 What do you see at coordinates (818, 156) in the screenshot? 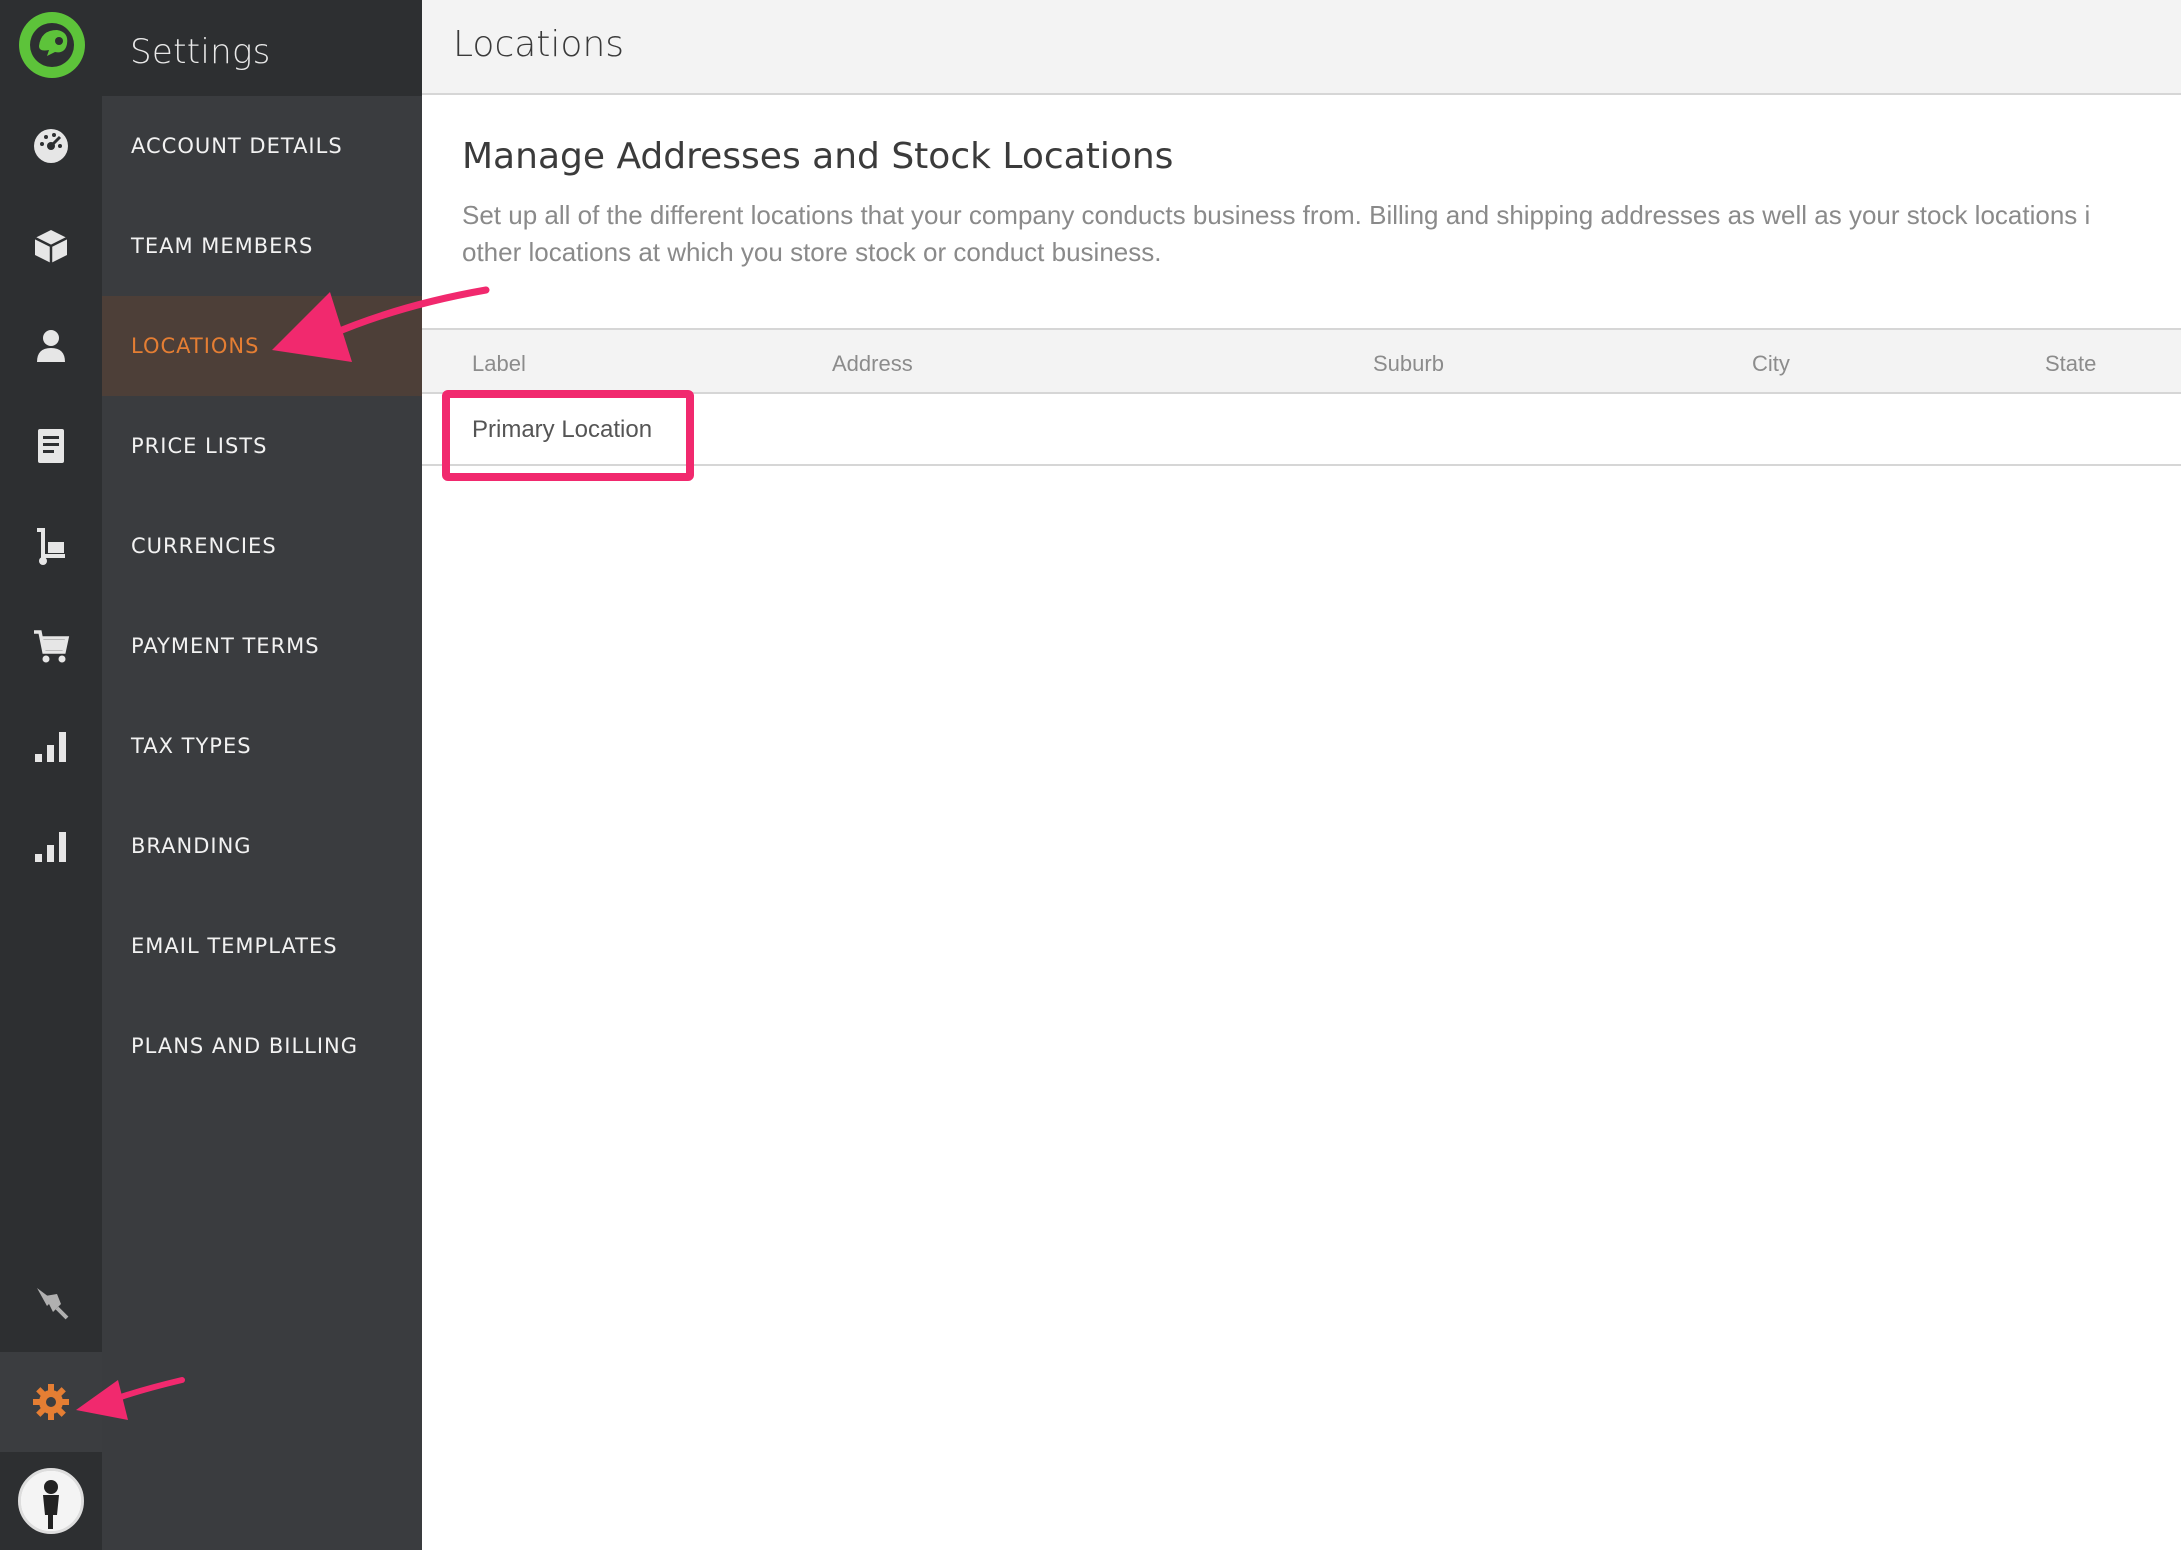
I see `section-title: Manage Addresses and Stock Locations` at bounding box center [818, 156].